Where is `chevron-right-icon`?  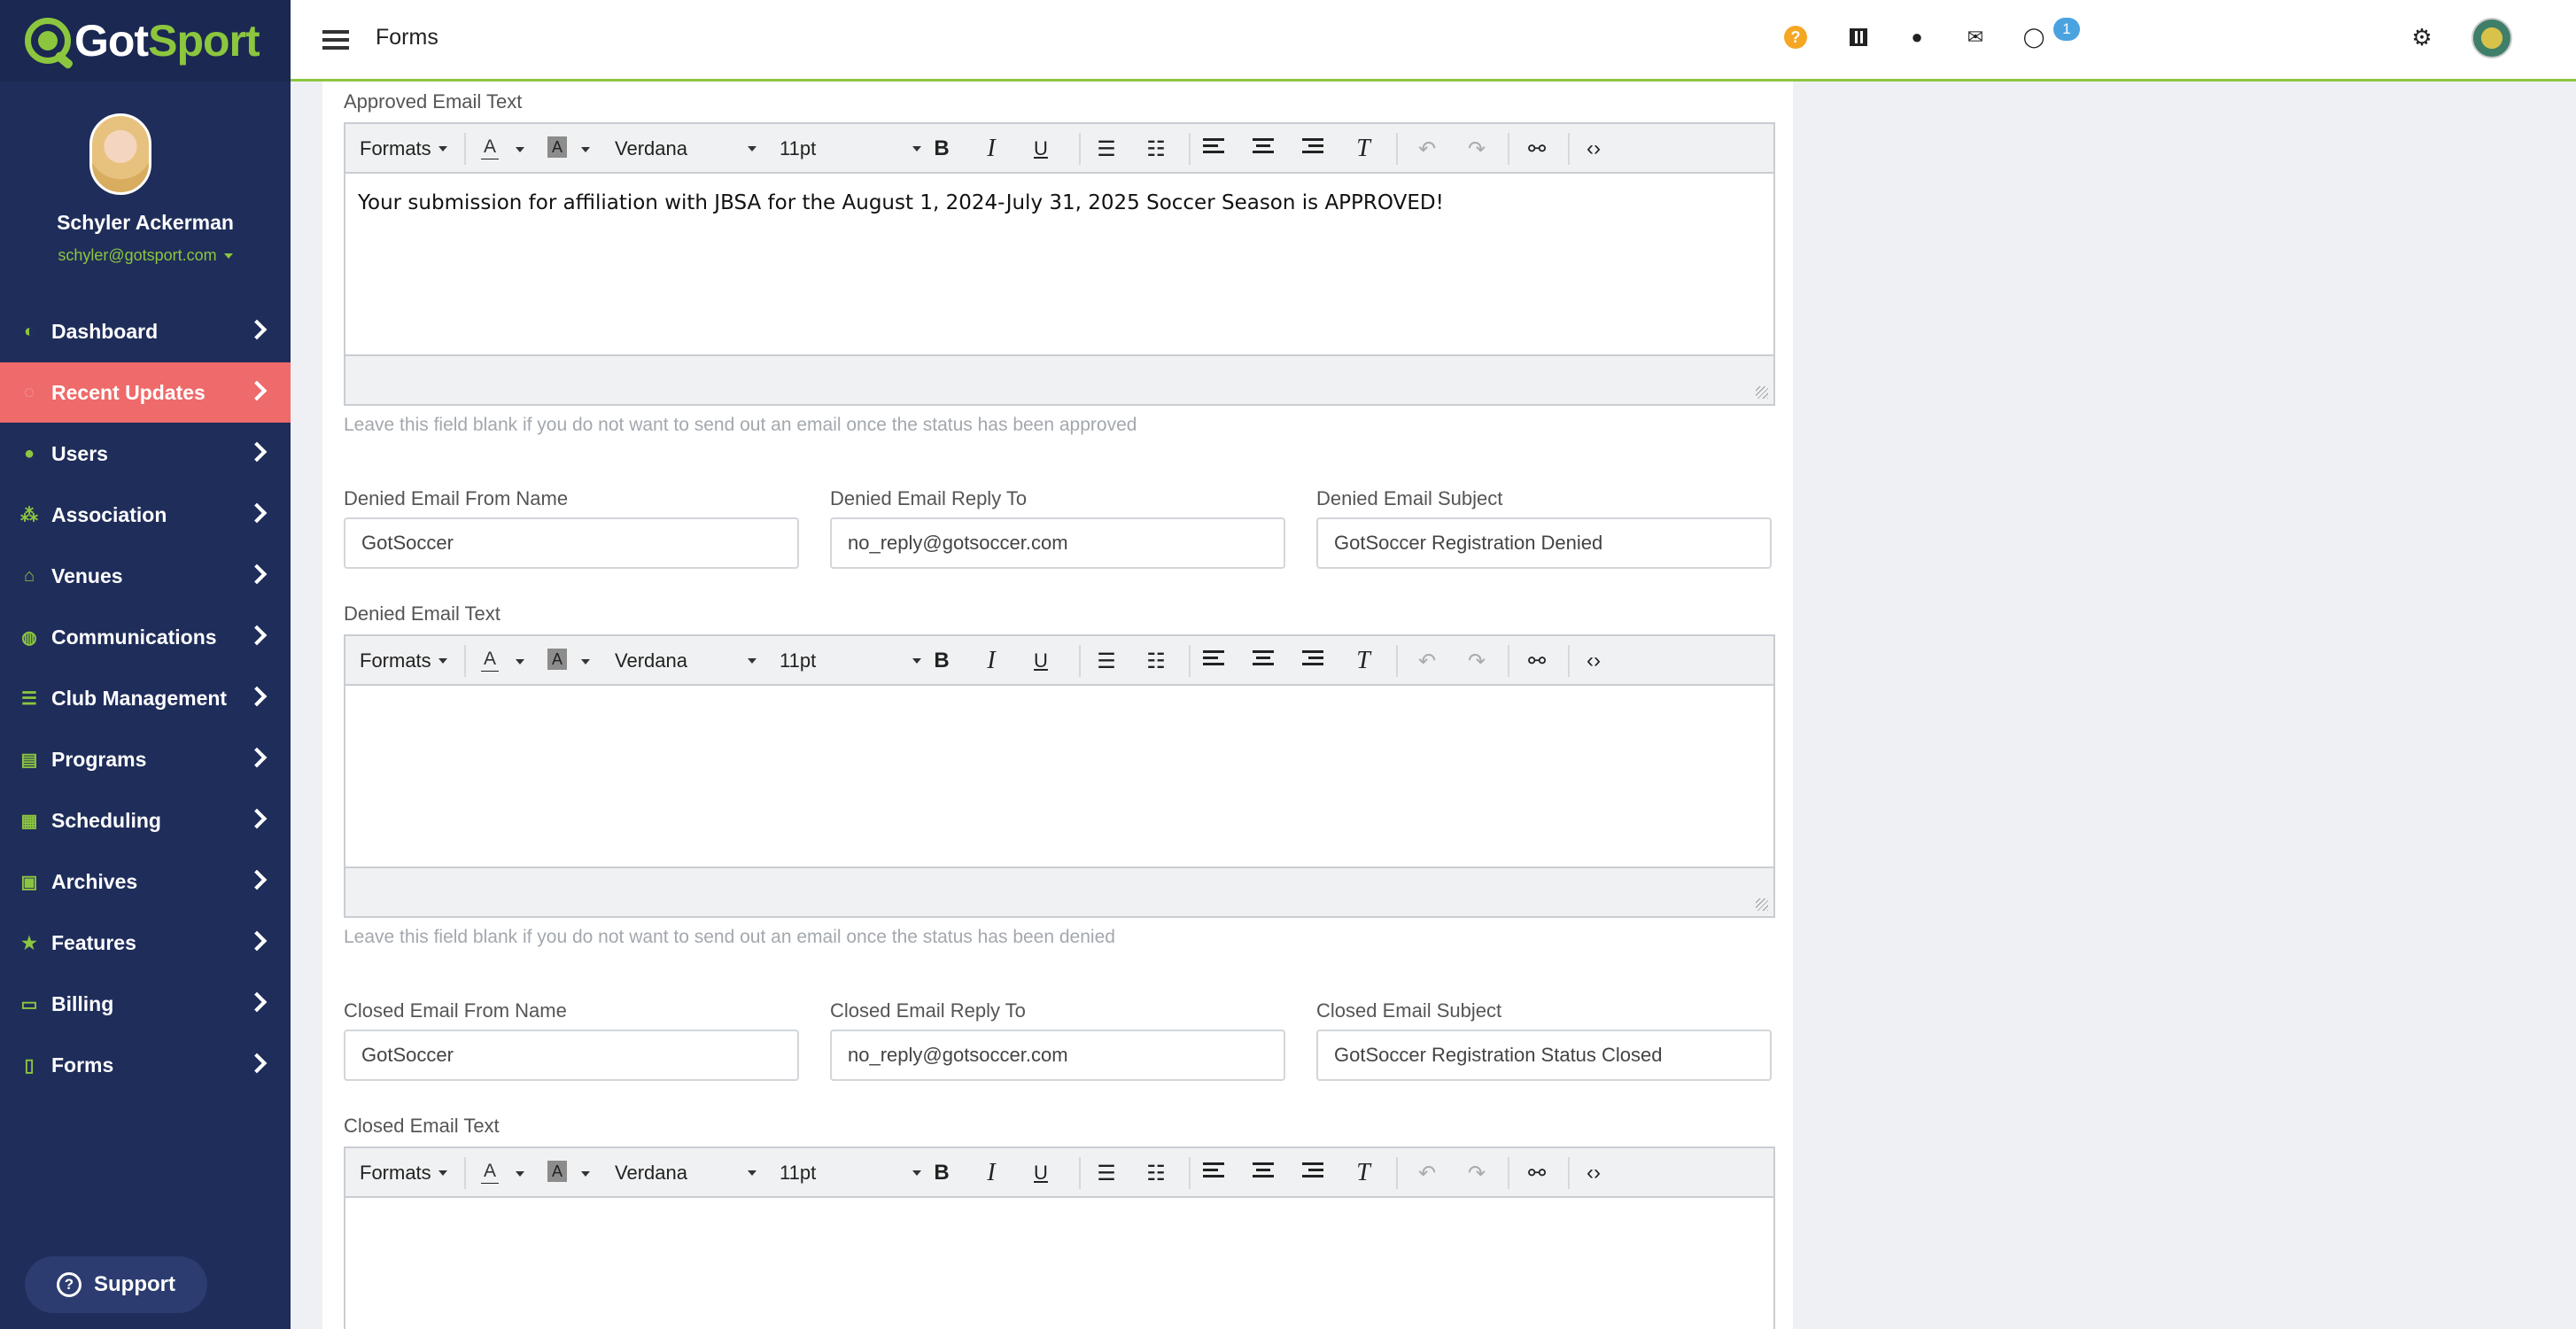 chevron-right-icon is located at coordinates (257, 697).